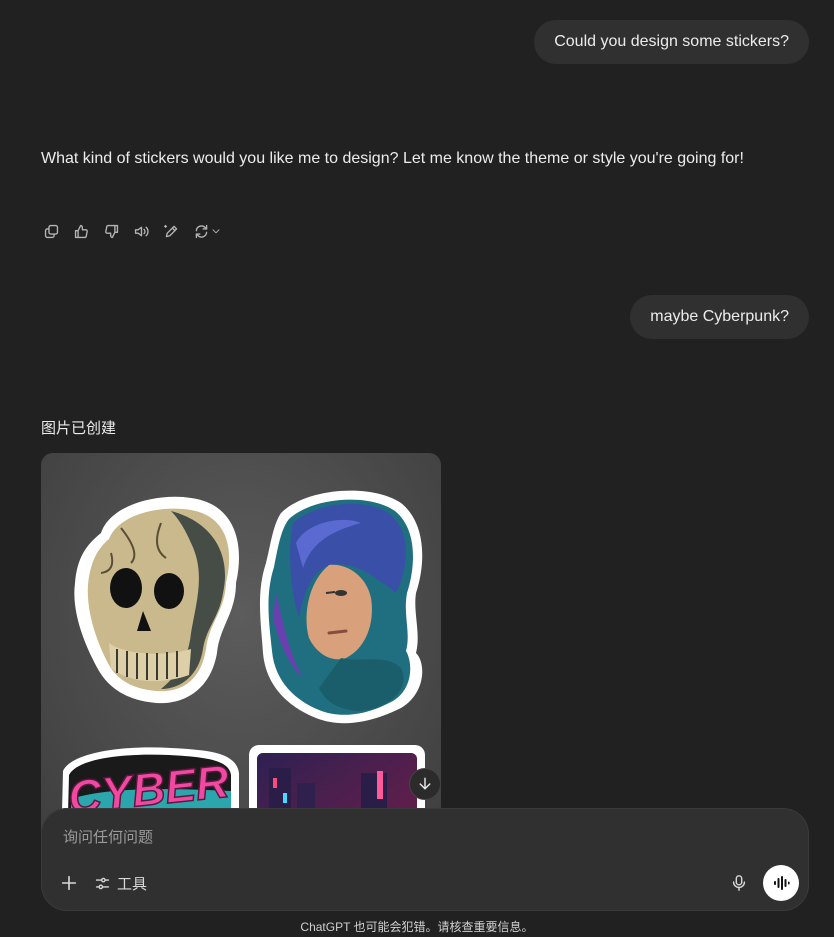  Describe the element at coordinates (425, 859) in the screenshot. I see `message-composer: 工具` at that location.